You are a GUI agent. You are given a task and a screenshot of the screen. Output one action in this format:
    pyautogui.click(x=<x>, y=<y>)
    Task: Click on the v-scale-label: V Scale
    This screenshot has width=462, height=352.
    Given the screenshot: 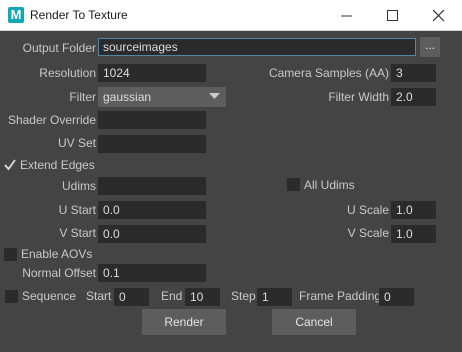 What is the action you would take?
    pyautogui.click(x=368, y=233)
    